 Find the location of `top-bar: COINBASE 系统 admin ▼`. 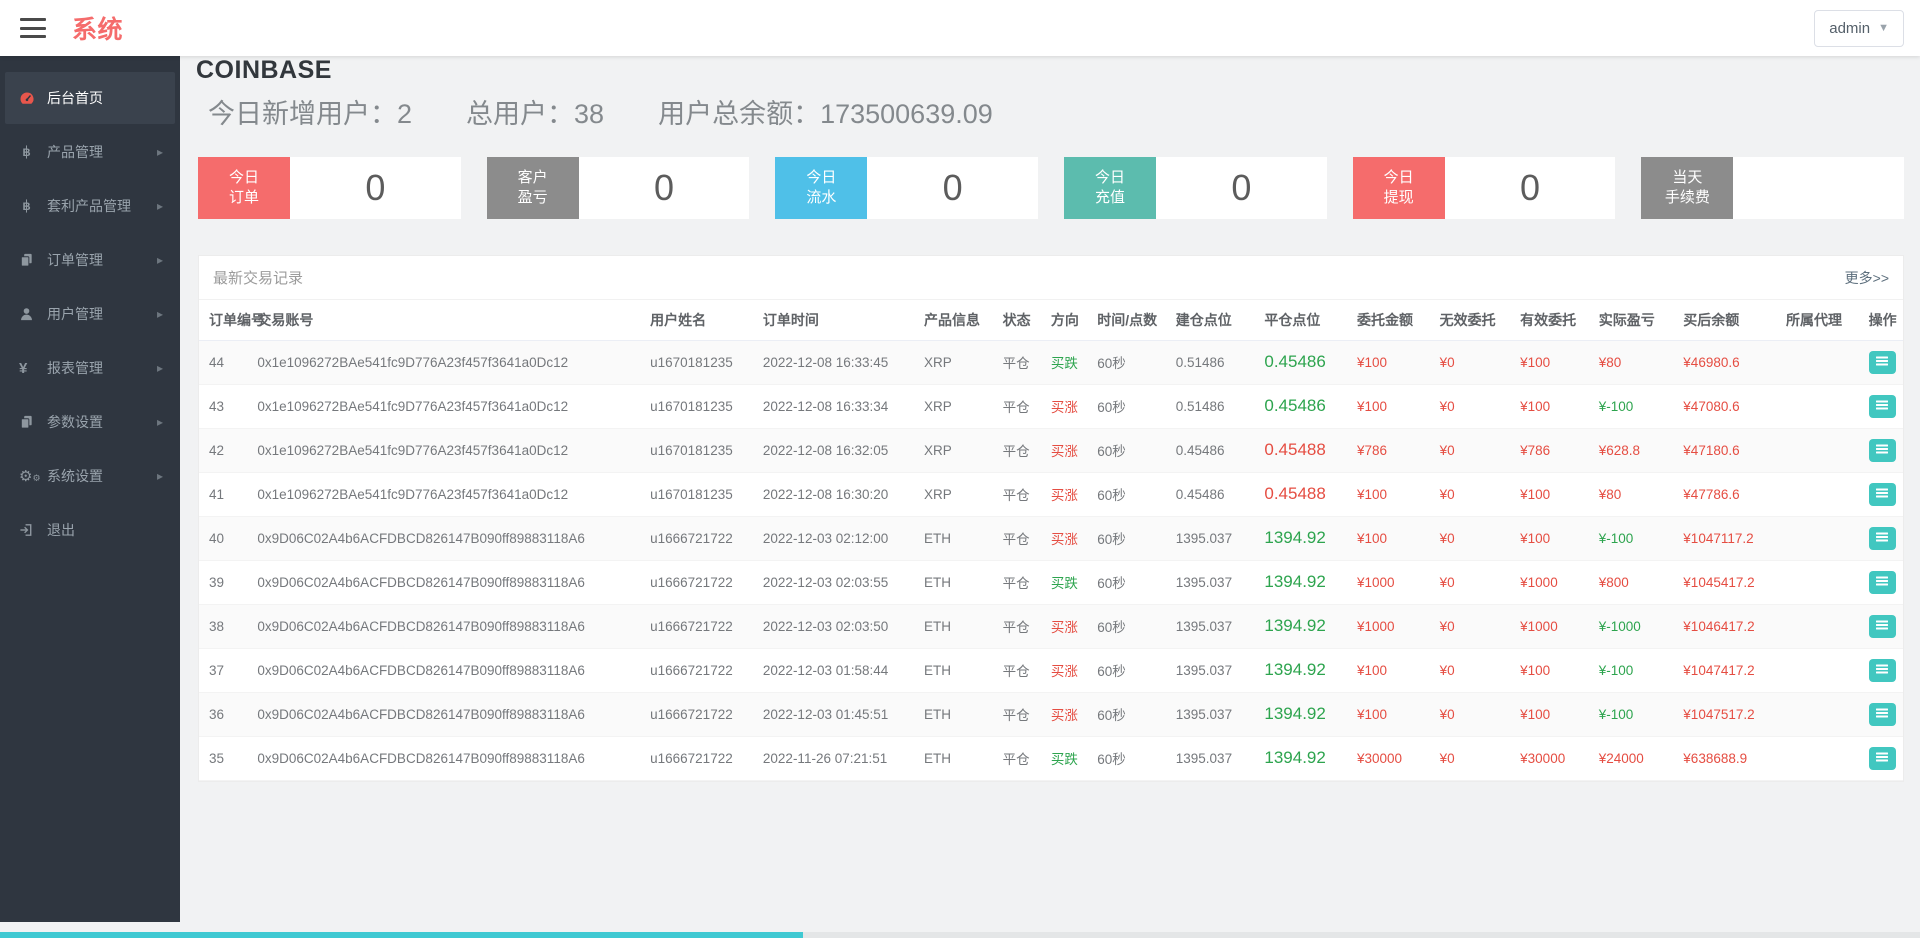

top-bar: COINBASE 系统 admin ▼ is located at coordinates (960, 42).